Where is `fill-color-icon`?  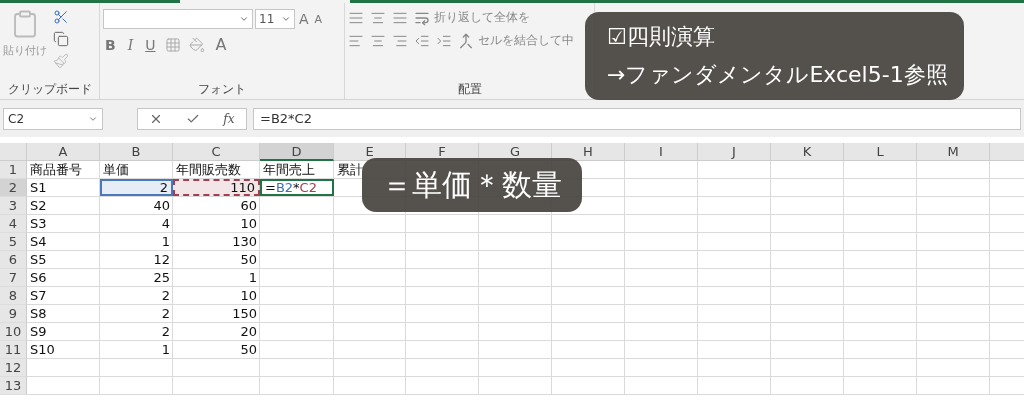
fill-color-icon is located at coordinates (197, 44).